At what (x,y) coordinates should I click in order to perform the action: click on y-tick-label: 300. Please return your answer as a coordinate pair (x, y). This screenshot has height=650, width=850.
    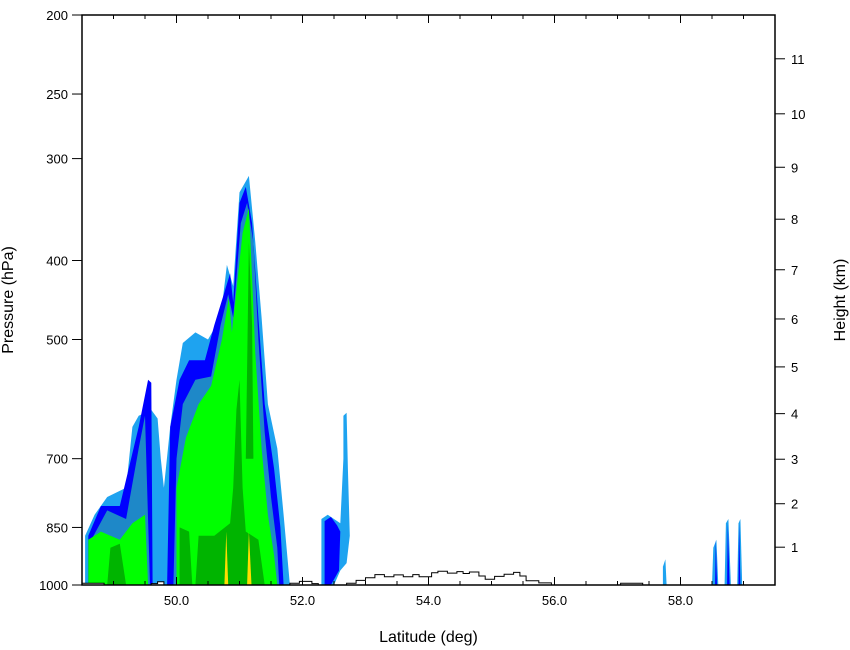
    Looking at the image, I should click on (57, 159).